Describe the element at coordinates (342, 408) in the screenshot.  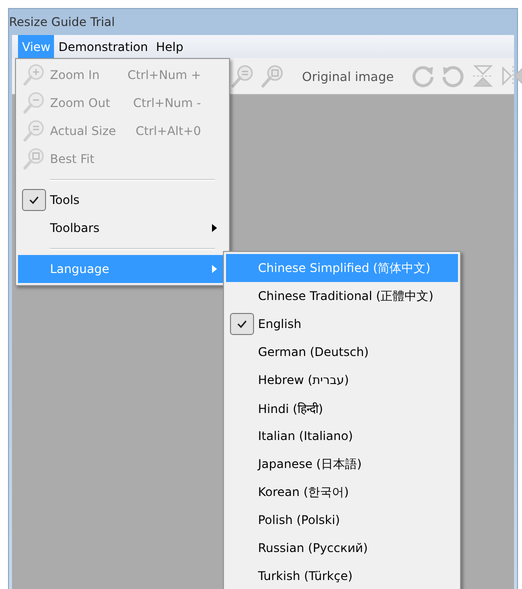
I see `language-option: Hindi (हिन्दी)` at that location.